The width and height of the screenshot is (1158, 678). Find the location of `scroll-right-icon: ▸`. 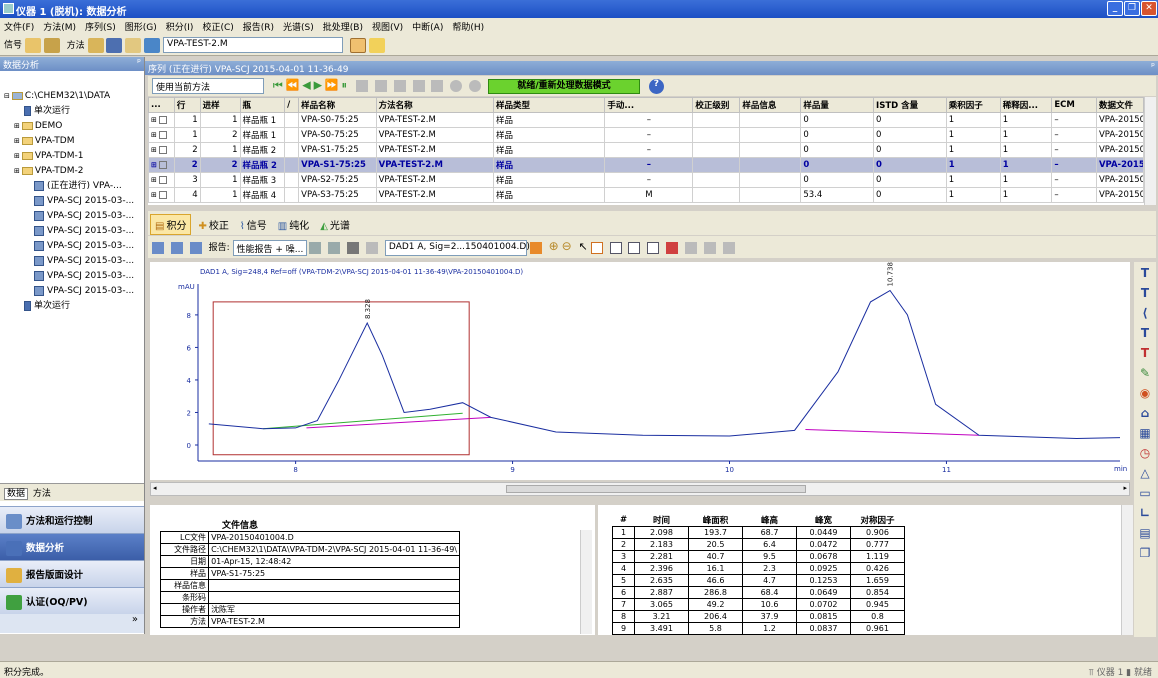

scroll-right-icon: ▸ is located at coordinates (1125, 488).